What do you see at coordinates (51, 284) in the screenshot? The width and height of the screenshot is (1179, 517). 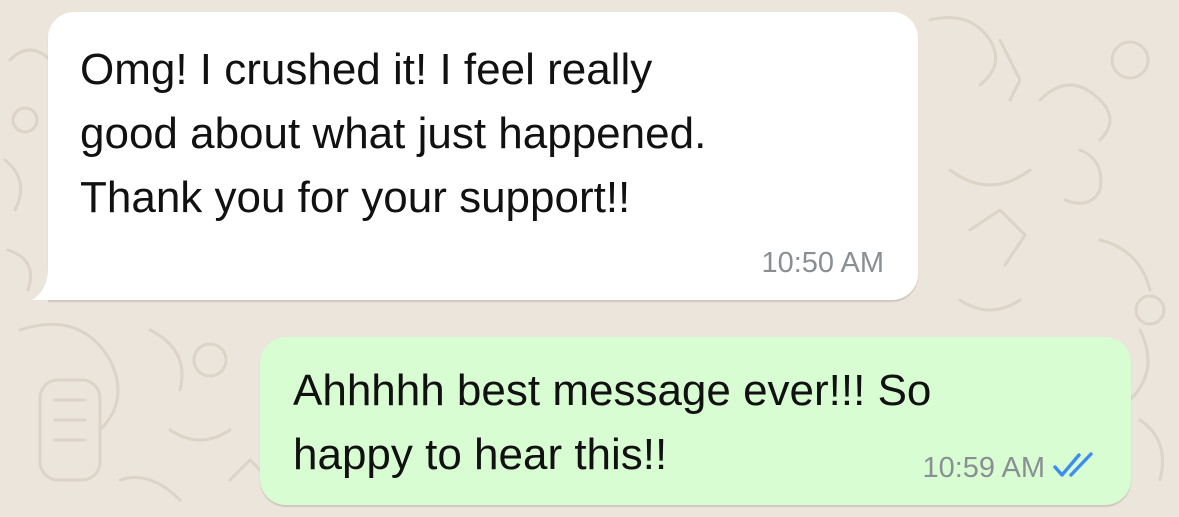 I see `bubble-tail-icon` at bounding box center [51, 284].